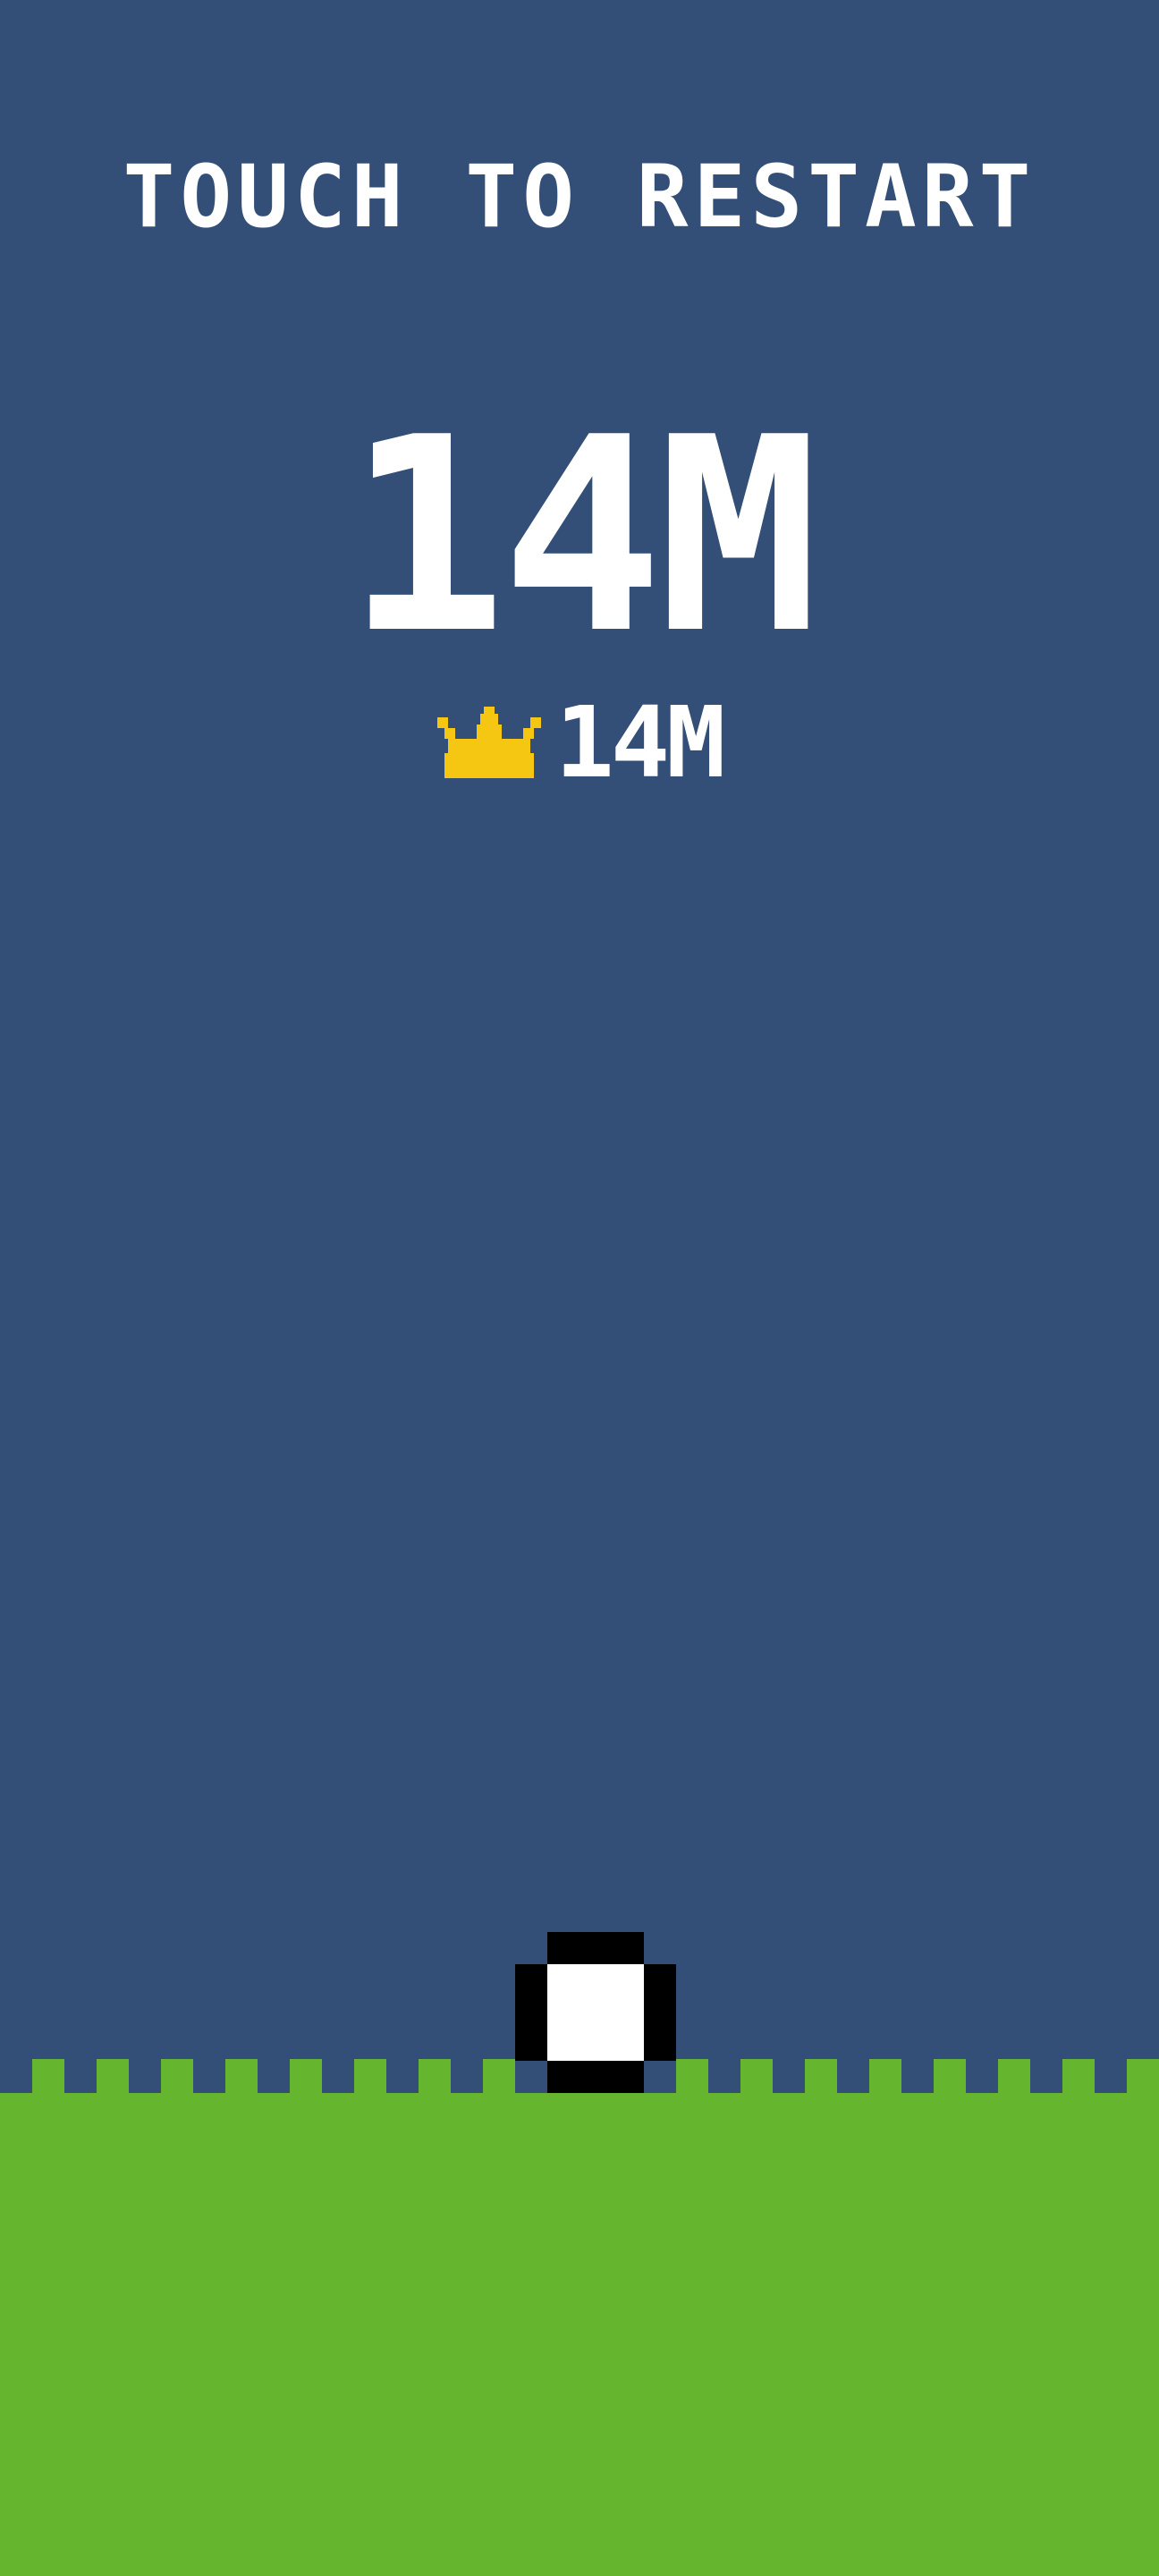 The width and height of the screenshot is (1159, 2576). Describe the element at coordinates (582, 536) in the screenshot. I see `current-score: 14M` at that location.